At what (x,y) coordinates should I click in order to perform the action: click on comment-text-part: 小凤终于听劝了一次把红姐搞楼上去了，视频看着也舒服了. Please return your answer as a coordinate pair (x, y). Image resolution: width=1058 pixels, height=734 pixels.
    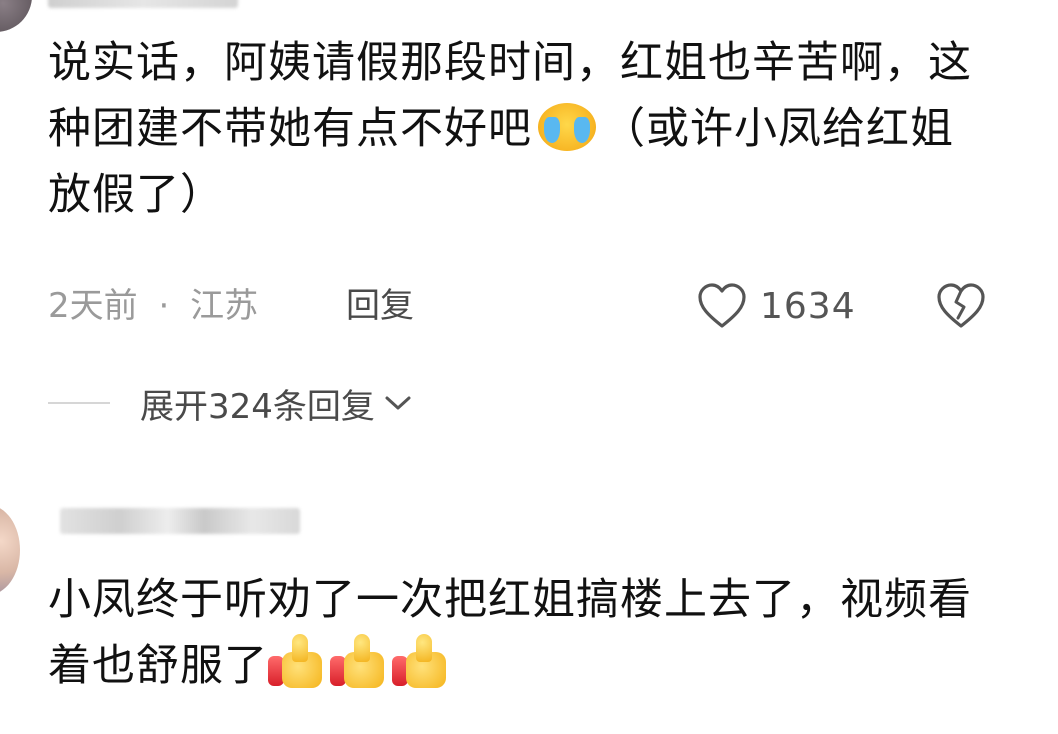
    Looking at the image, I should click on (510, 633).